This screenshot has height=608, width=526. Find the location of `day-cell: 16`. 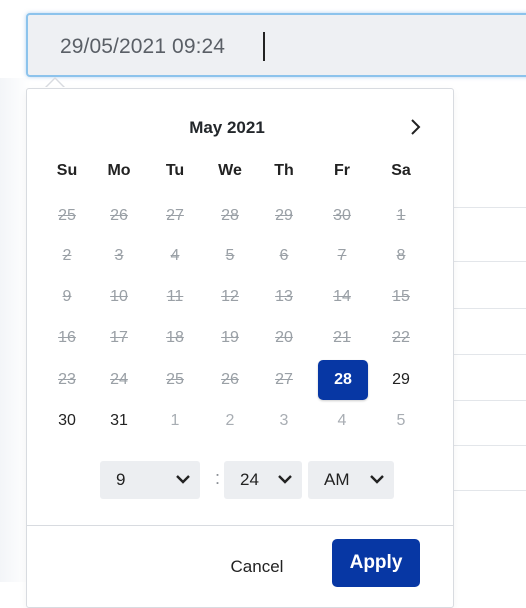

day-cell: 16 is located at coordinates (67, 337).